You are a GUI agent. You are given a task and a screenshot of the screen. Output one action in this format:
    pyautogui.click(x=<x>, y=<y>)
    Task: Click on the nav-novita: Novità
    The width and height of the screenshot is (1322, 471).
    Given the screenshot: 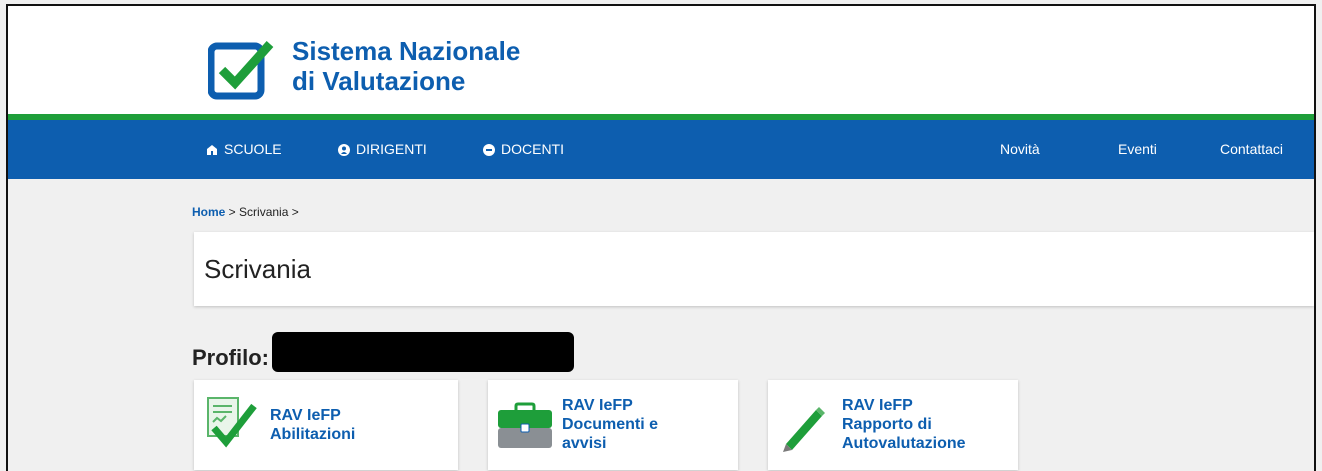 What is the action you would take?
    pyautogui.click(x=1020, y=149)
    